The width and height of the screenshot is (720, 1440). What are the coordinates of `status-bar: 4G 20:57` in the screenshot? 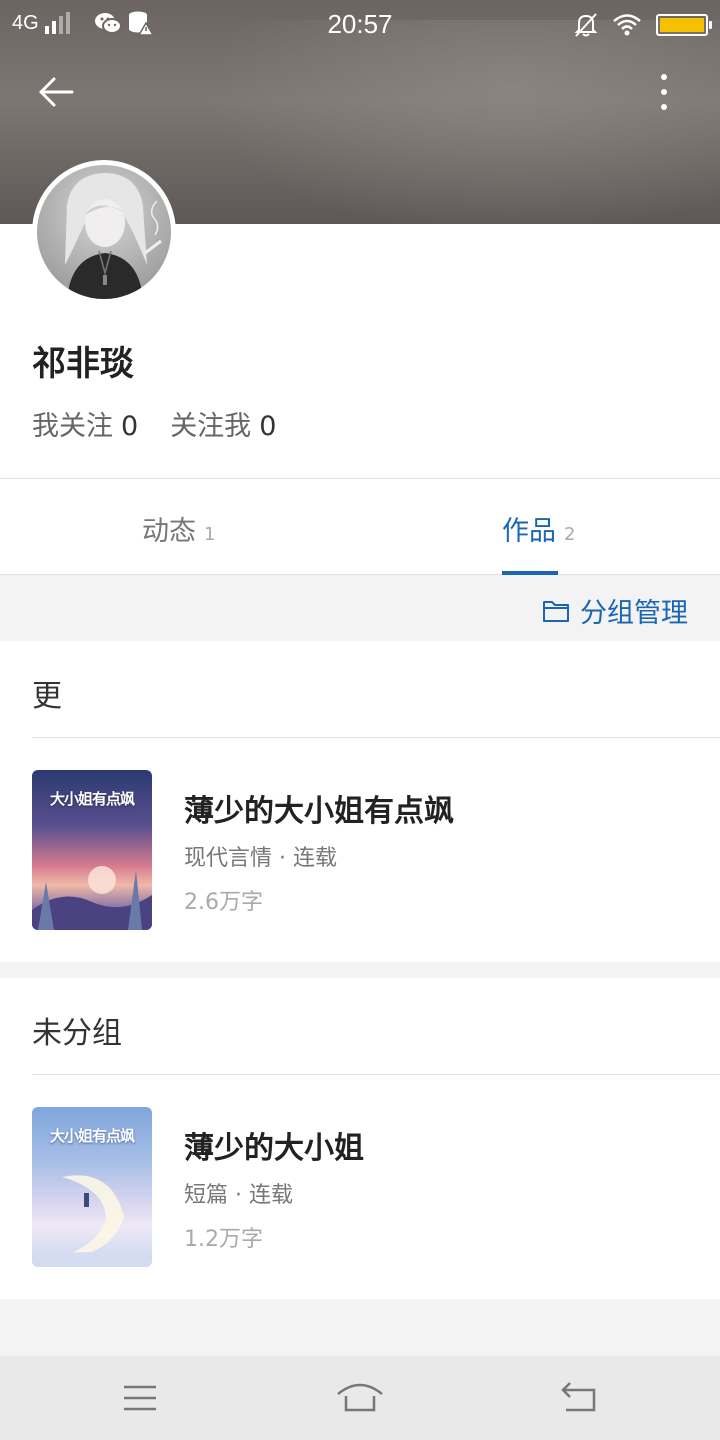 It's located at (360, 25).